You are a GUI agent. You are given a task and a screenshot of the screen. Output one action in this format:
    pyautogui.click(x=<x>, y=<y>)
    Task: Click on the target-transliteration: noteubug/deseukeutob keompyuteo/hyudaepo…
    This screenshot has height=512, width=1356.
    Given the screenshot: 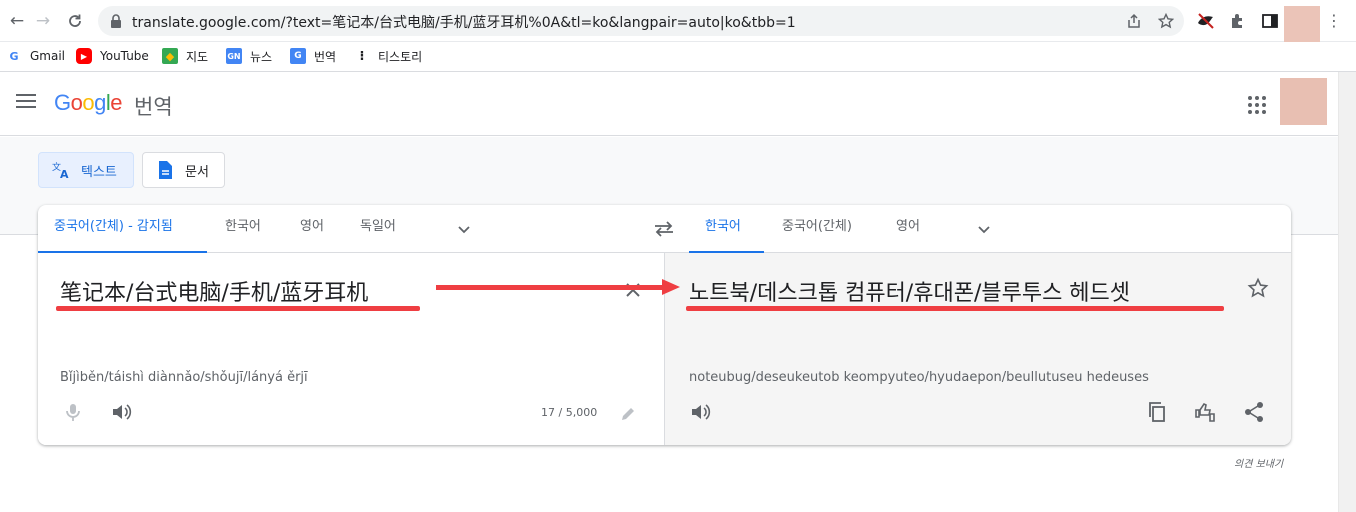 What is the action you would take?
    pyautogui.click(x=919, y=377)
    